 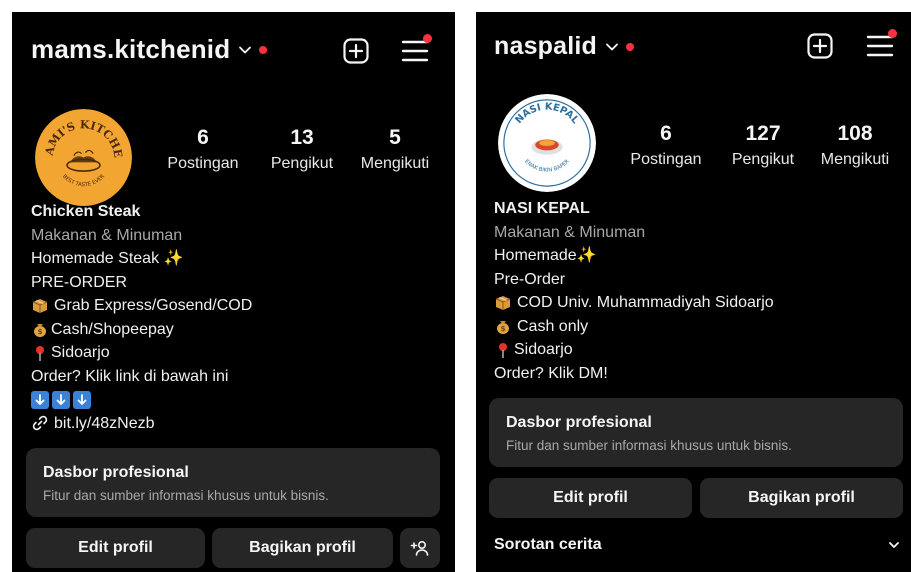 I want to click on link-icon, so click(x=40, y=423).